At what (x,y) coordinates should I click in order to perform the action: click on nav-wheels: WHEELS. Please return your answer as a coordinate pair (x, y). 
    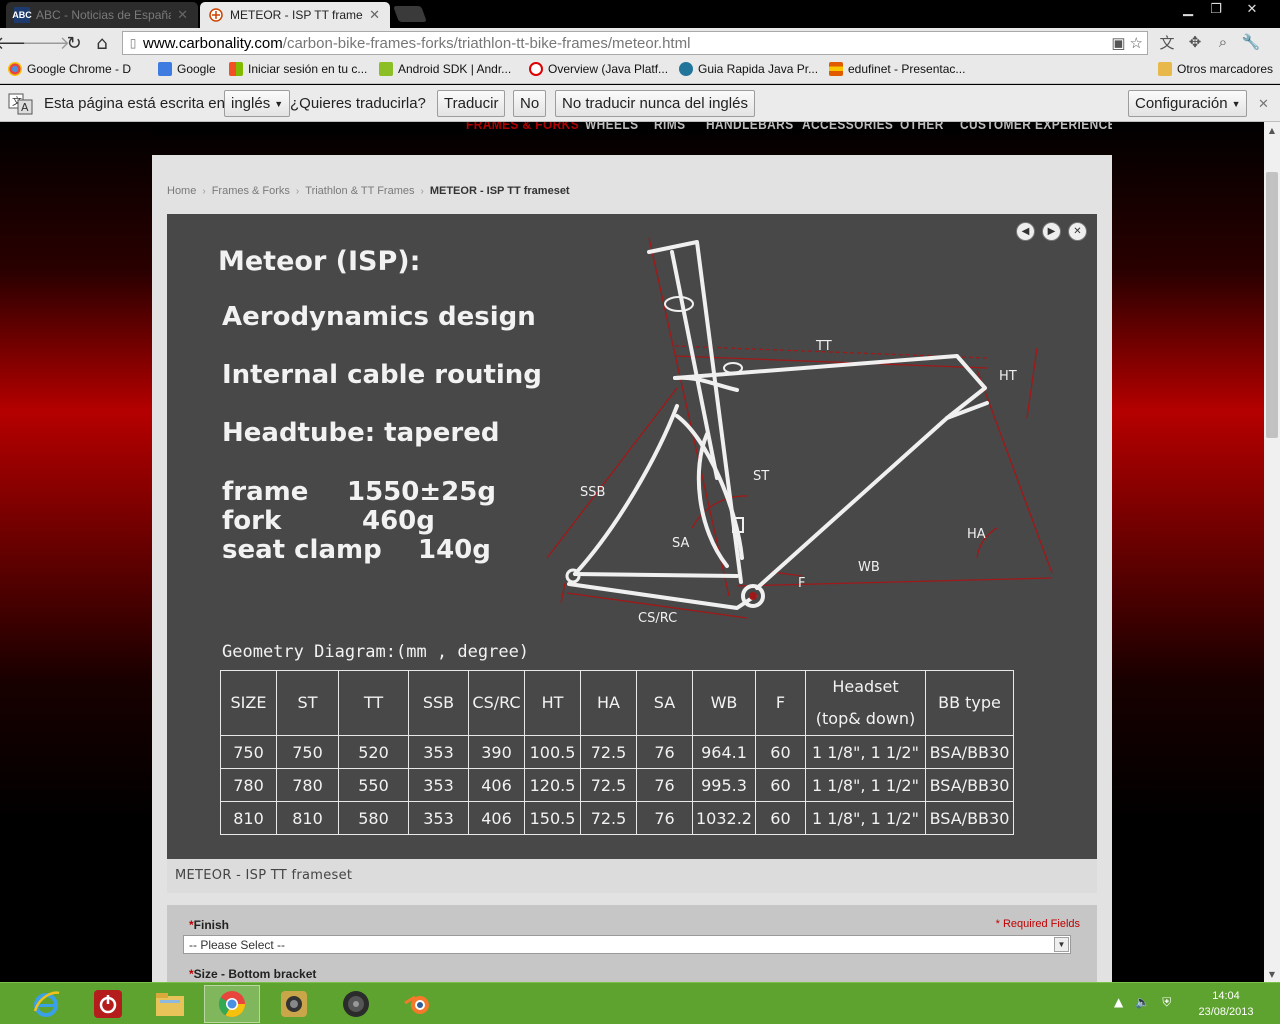
    Looking at the image, I should click on (611, 127).